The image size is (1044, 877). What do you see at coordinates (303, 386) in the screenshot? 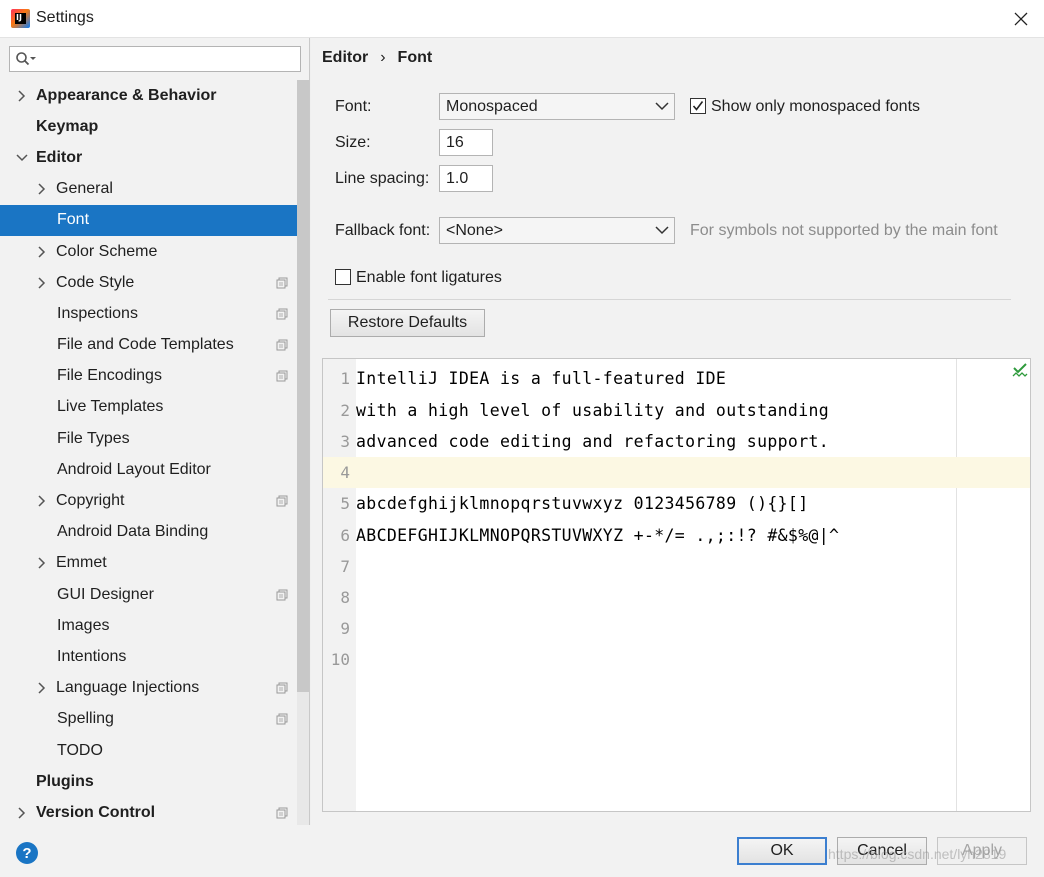
I see `sidebar-scrollbar-thumb` at bounding box center [303, 386].